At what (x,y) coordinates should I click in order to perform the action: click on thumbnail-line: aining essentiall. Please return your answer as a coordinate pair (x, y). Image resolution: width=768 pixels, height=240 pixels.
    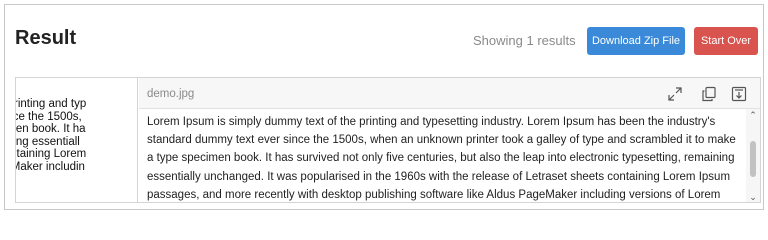
    Looking at the image, I should click on (48, 141).